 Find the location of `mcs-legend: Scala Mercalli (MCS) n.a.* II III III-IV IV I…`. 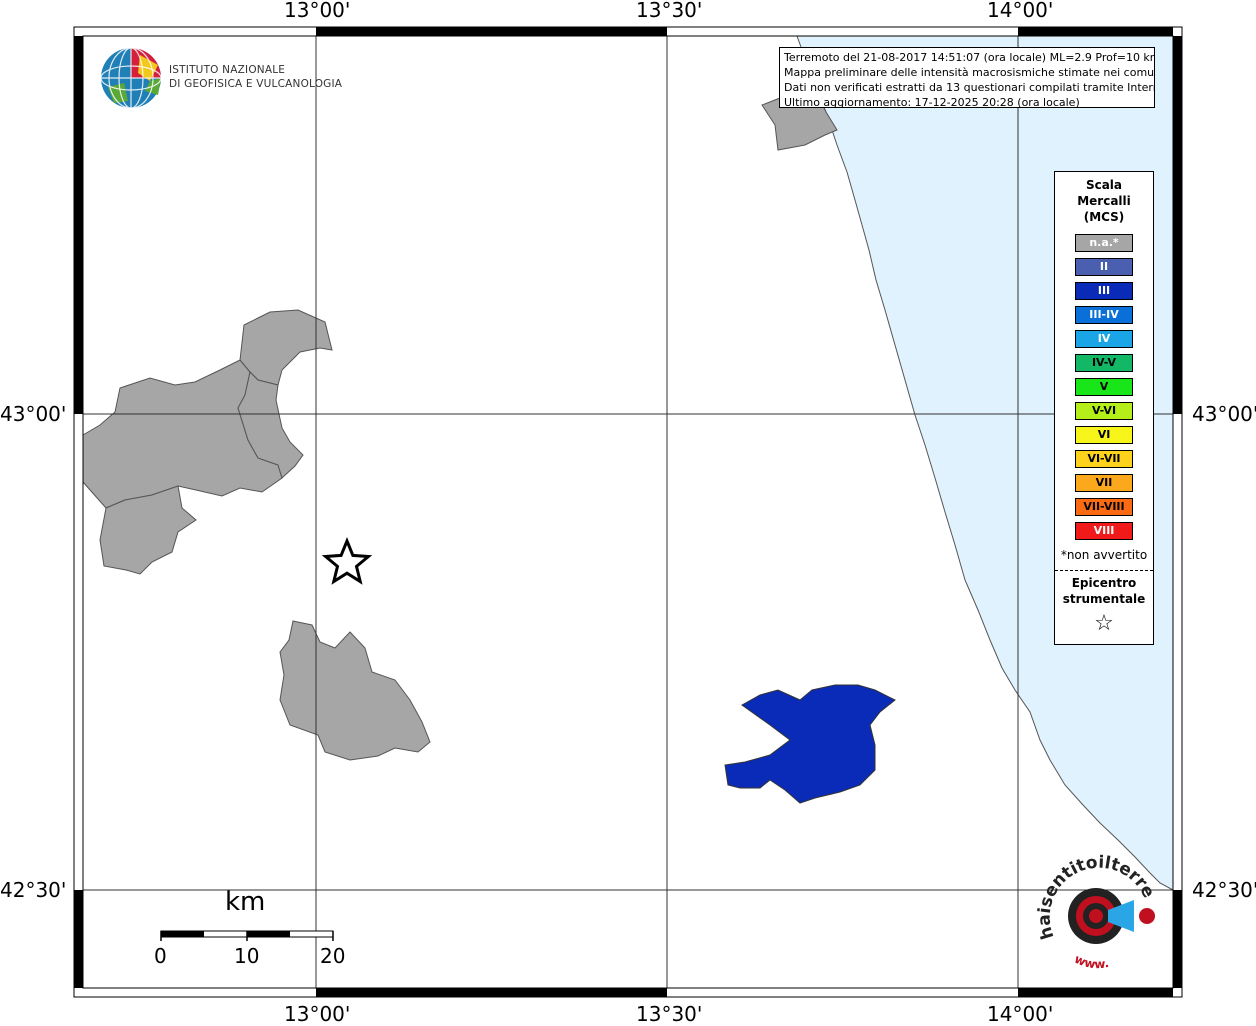

mcs-legend: Scala Mercalli (MCS) n.a.* II III III-IV IV I… is located at coordinates (1104, 408).